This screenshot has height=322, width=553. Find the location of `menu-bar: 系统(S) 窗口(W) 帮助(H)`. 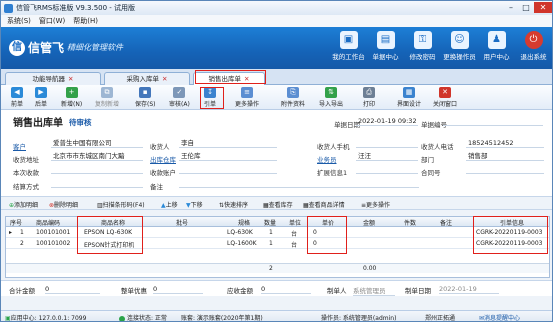

menu-bar: 系统(S) 窗口(W) 帮助(H) is located at coordinates (276, 21).